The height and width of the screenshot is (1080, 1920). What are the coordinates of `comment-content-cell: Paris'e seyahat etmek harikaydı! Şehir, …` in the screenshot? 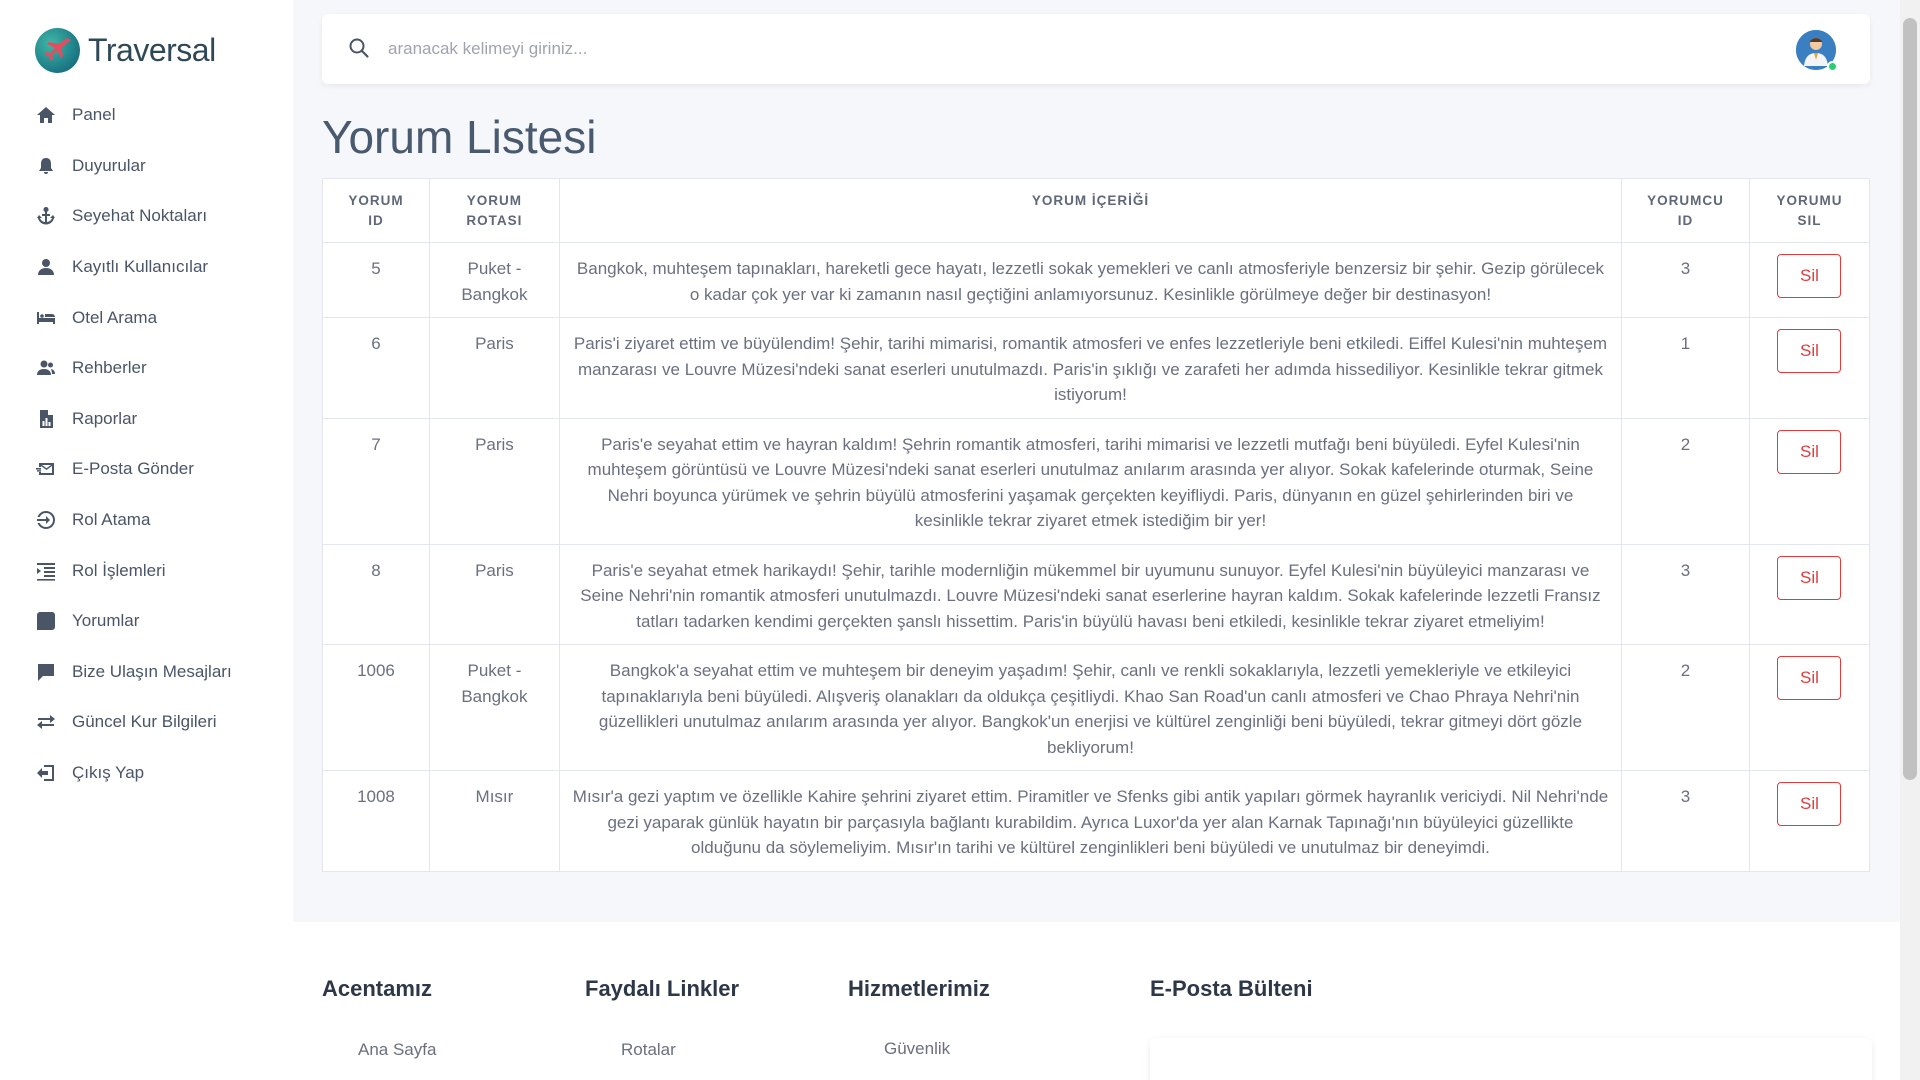 It's located at (1090, 594).